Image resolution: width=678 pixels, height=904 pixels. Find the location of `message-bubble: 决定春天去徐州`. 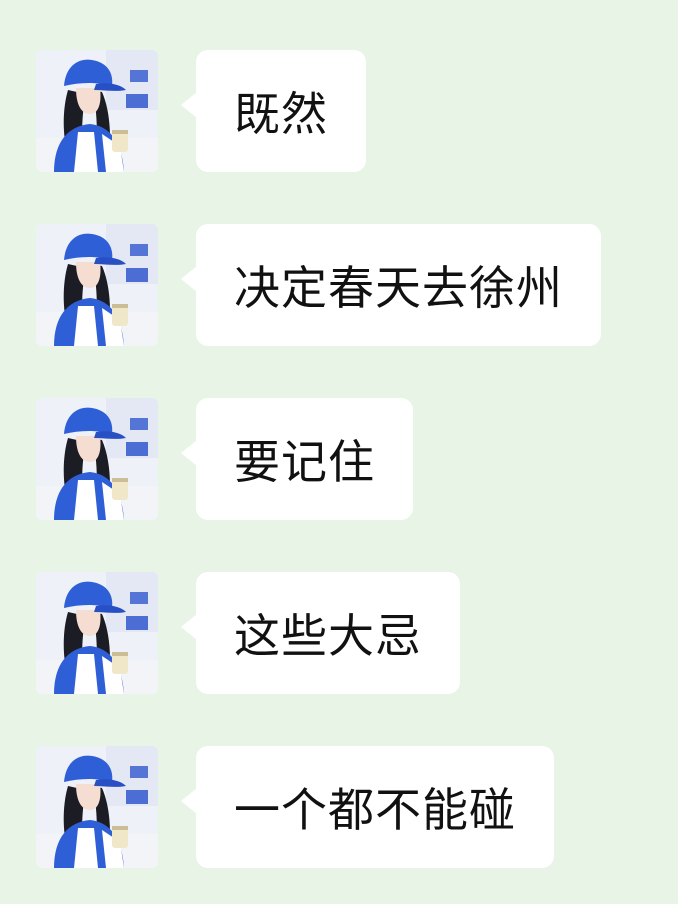

message-bubble: 决定春天去徐州 is located at coordinates (391, 285).